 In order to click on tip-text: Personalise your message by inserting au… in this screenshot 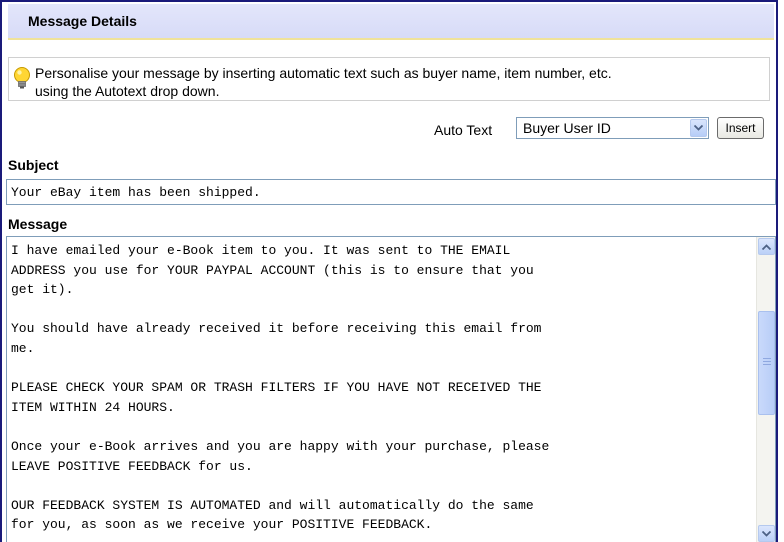, I will do `click(400, 82)`.